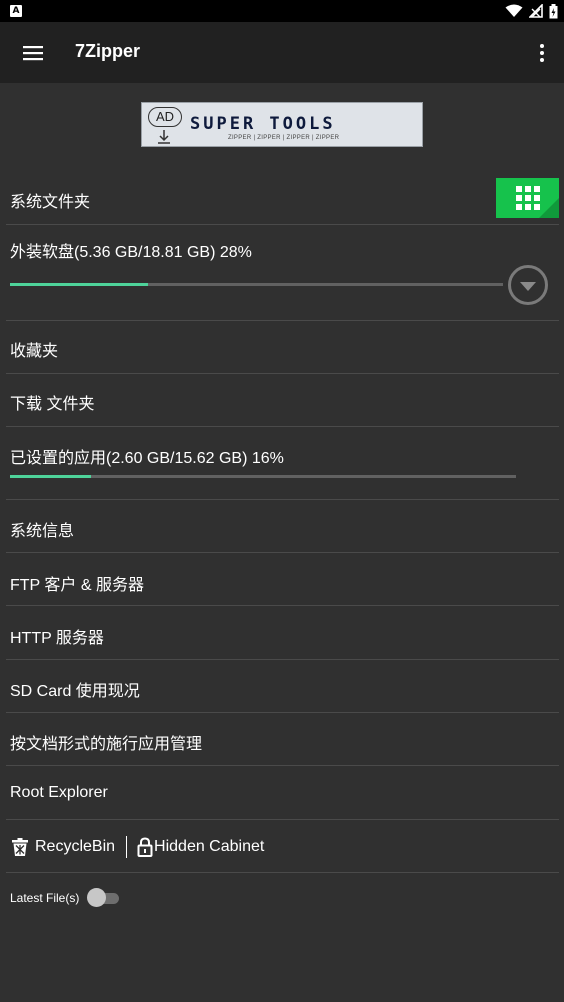  I want to click on list-item-root-explorer: Root Explorer, so click(282, 792).